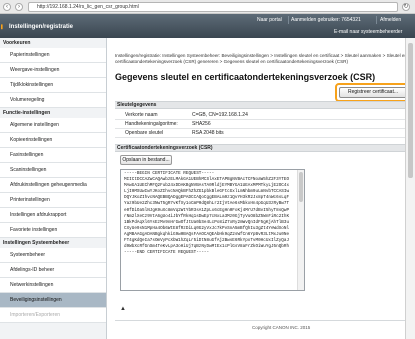 This screenshot has width=415, height=339. Describe the element at coordinates (410, 188) in the screenshot. I see `page-scrollbar` at that location.